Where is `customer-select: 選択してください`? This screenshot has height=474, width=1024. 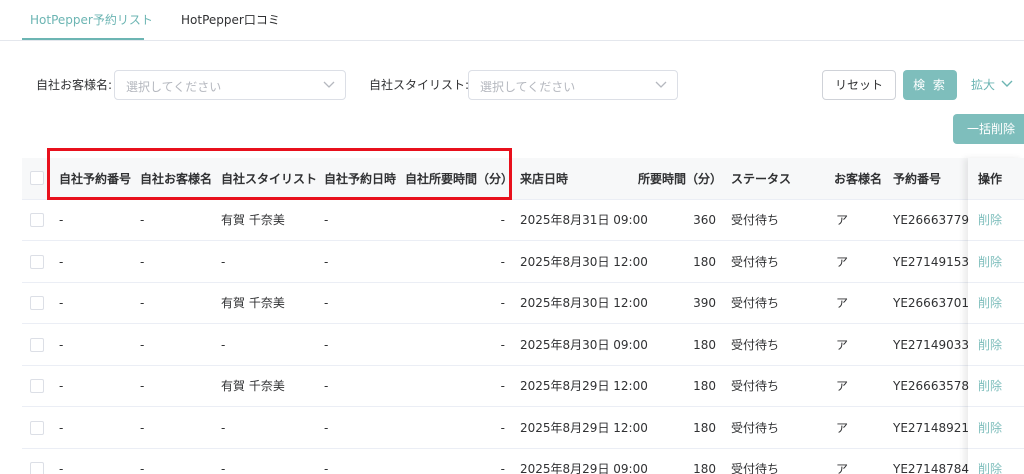
customer-select: 選択してください is located at coordinates (230, 85).